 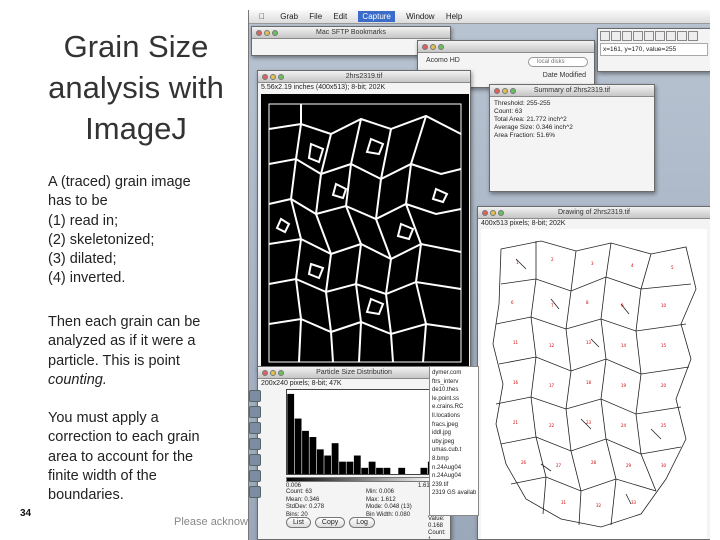 I want to click on file-item: umas.cub.t, so click(x=454, y=450).